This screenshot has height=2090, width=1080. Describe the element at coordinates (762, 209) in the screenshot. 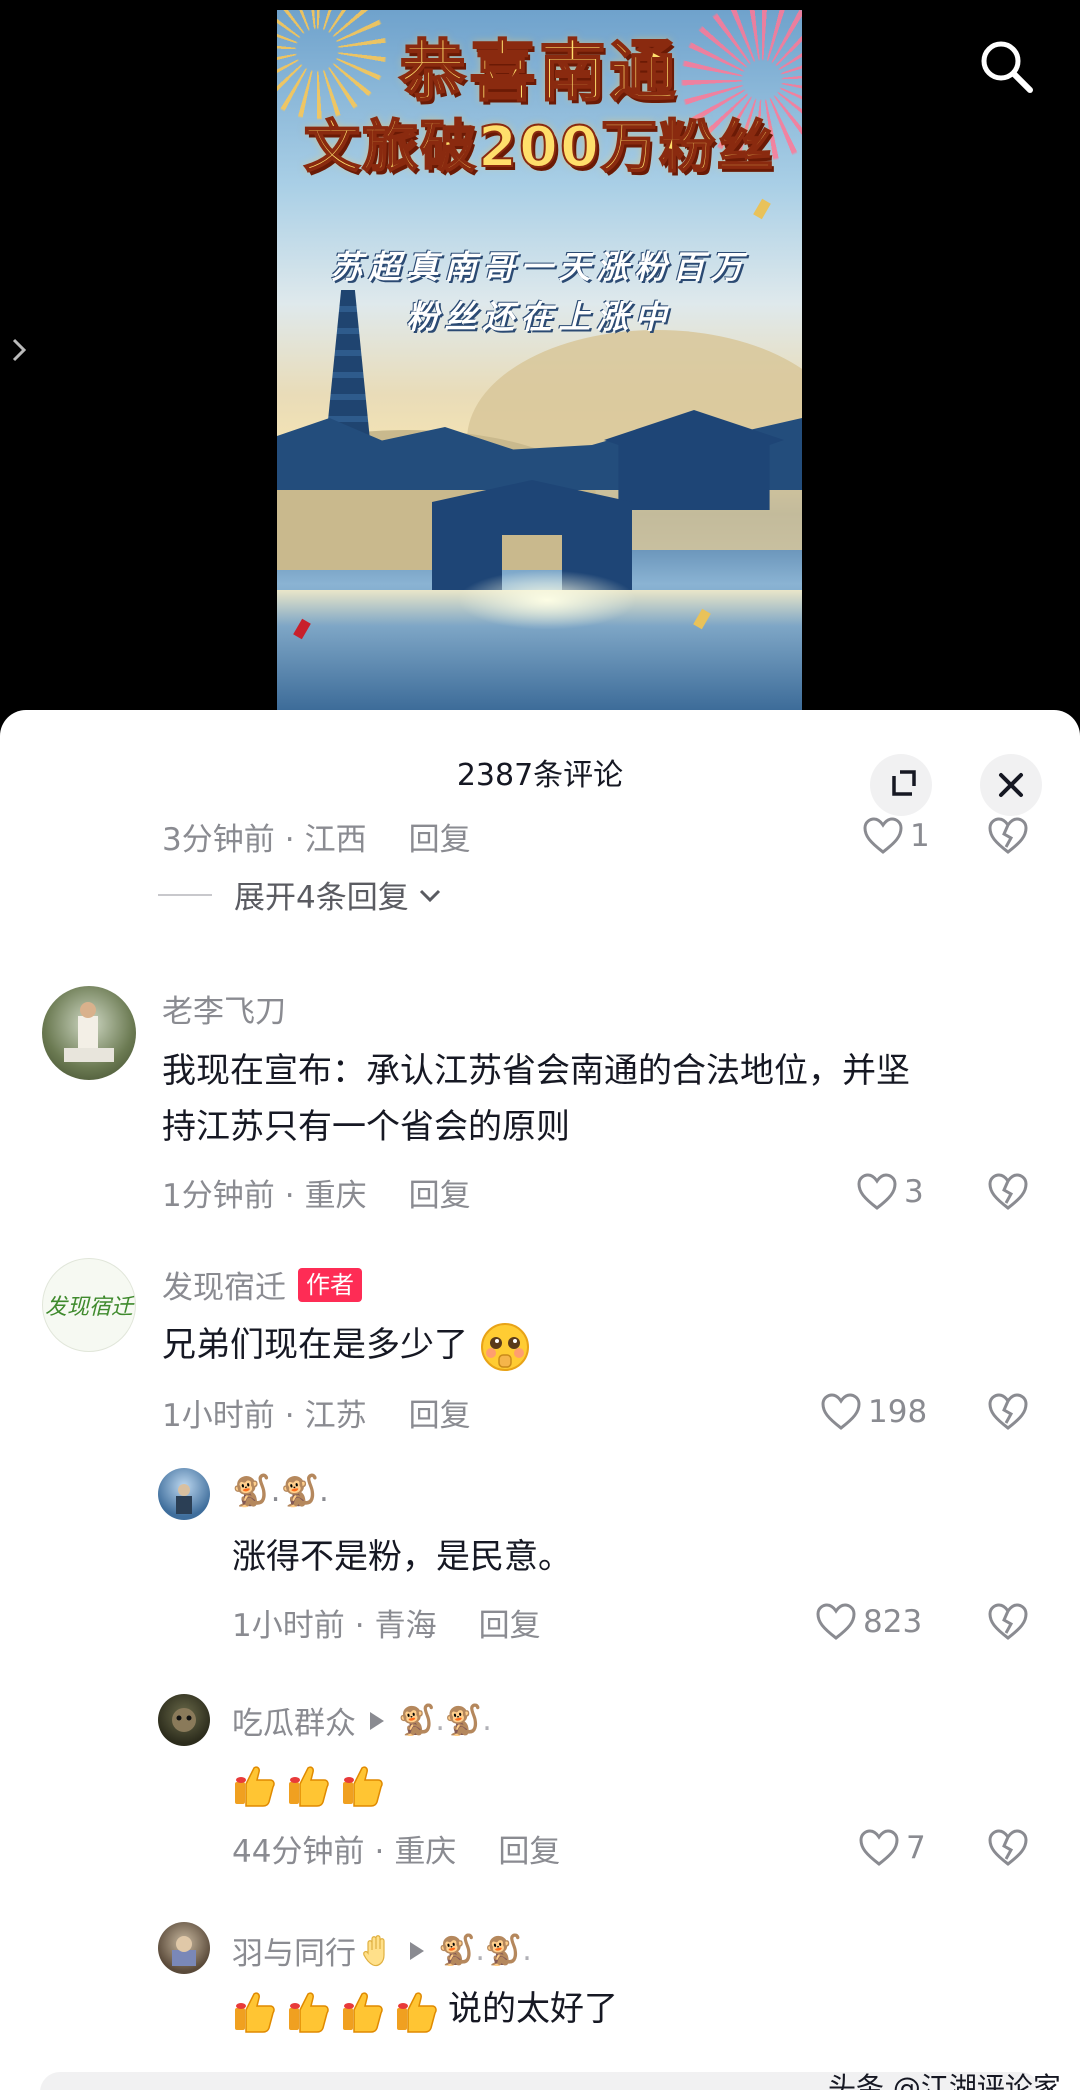

I see `confetti` at that location.